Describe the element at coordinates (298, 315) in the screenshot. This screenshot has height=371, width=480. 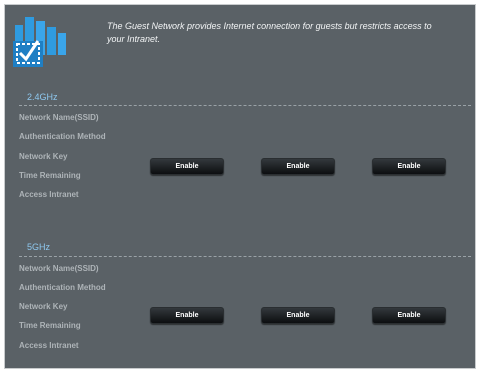
I see `enable-button-5ghz-2: Enable` at that location.